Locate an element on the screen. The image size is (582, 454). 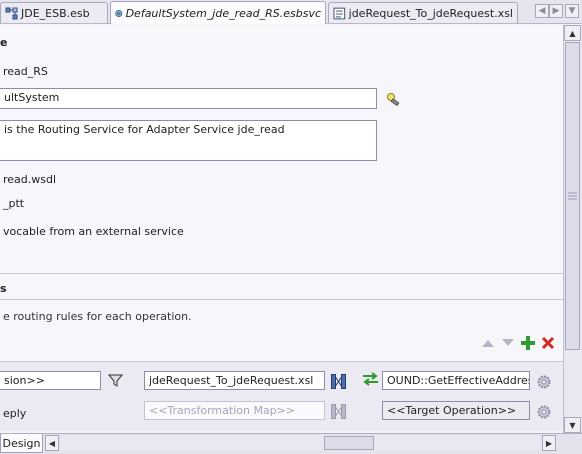
routing-section-header: s is located at coordinates (3, 288).